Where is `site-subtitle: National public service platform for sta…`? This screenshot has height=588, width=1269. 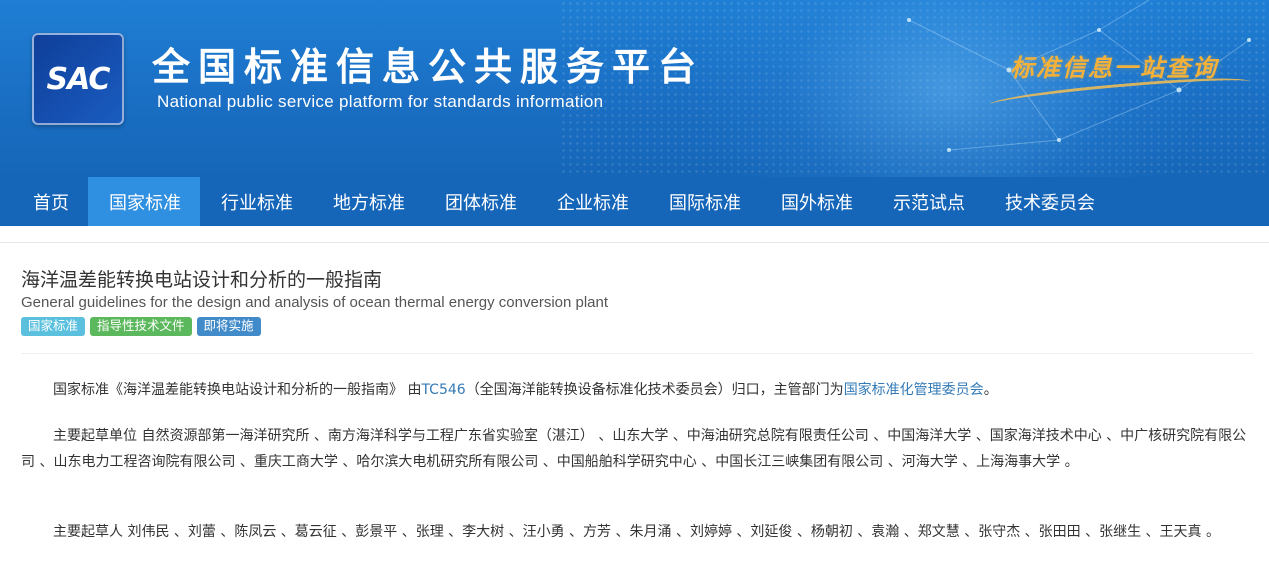 site-subtitle: National public service platform for sta… is located at coordinates (380, 101).